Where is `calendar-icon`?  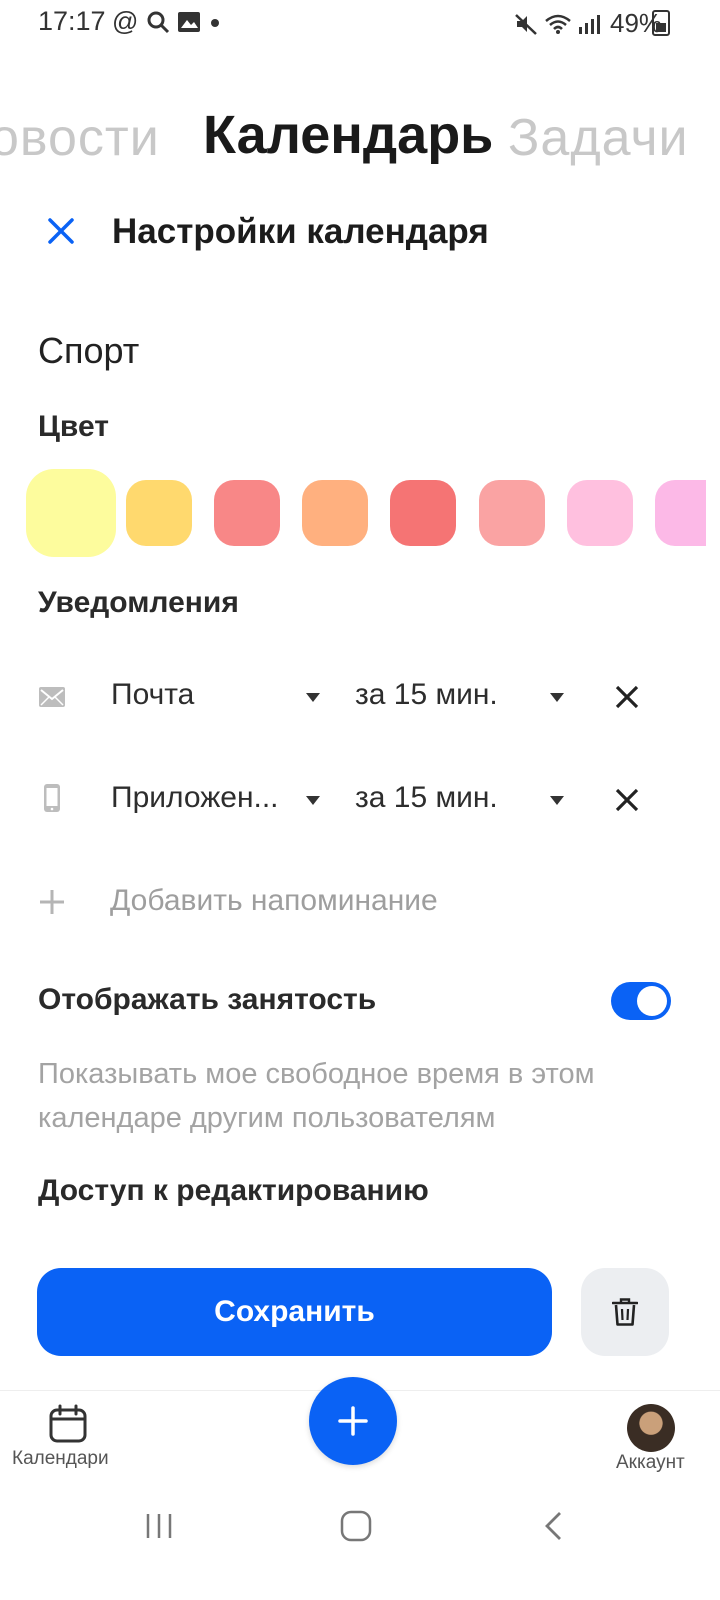 calendar-icon is located at coordinates (68, 1423).